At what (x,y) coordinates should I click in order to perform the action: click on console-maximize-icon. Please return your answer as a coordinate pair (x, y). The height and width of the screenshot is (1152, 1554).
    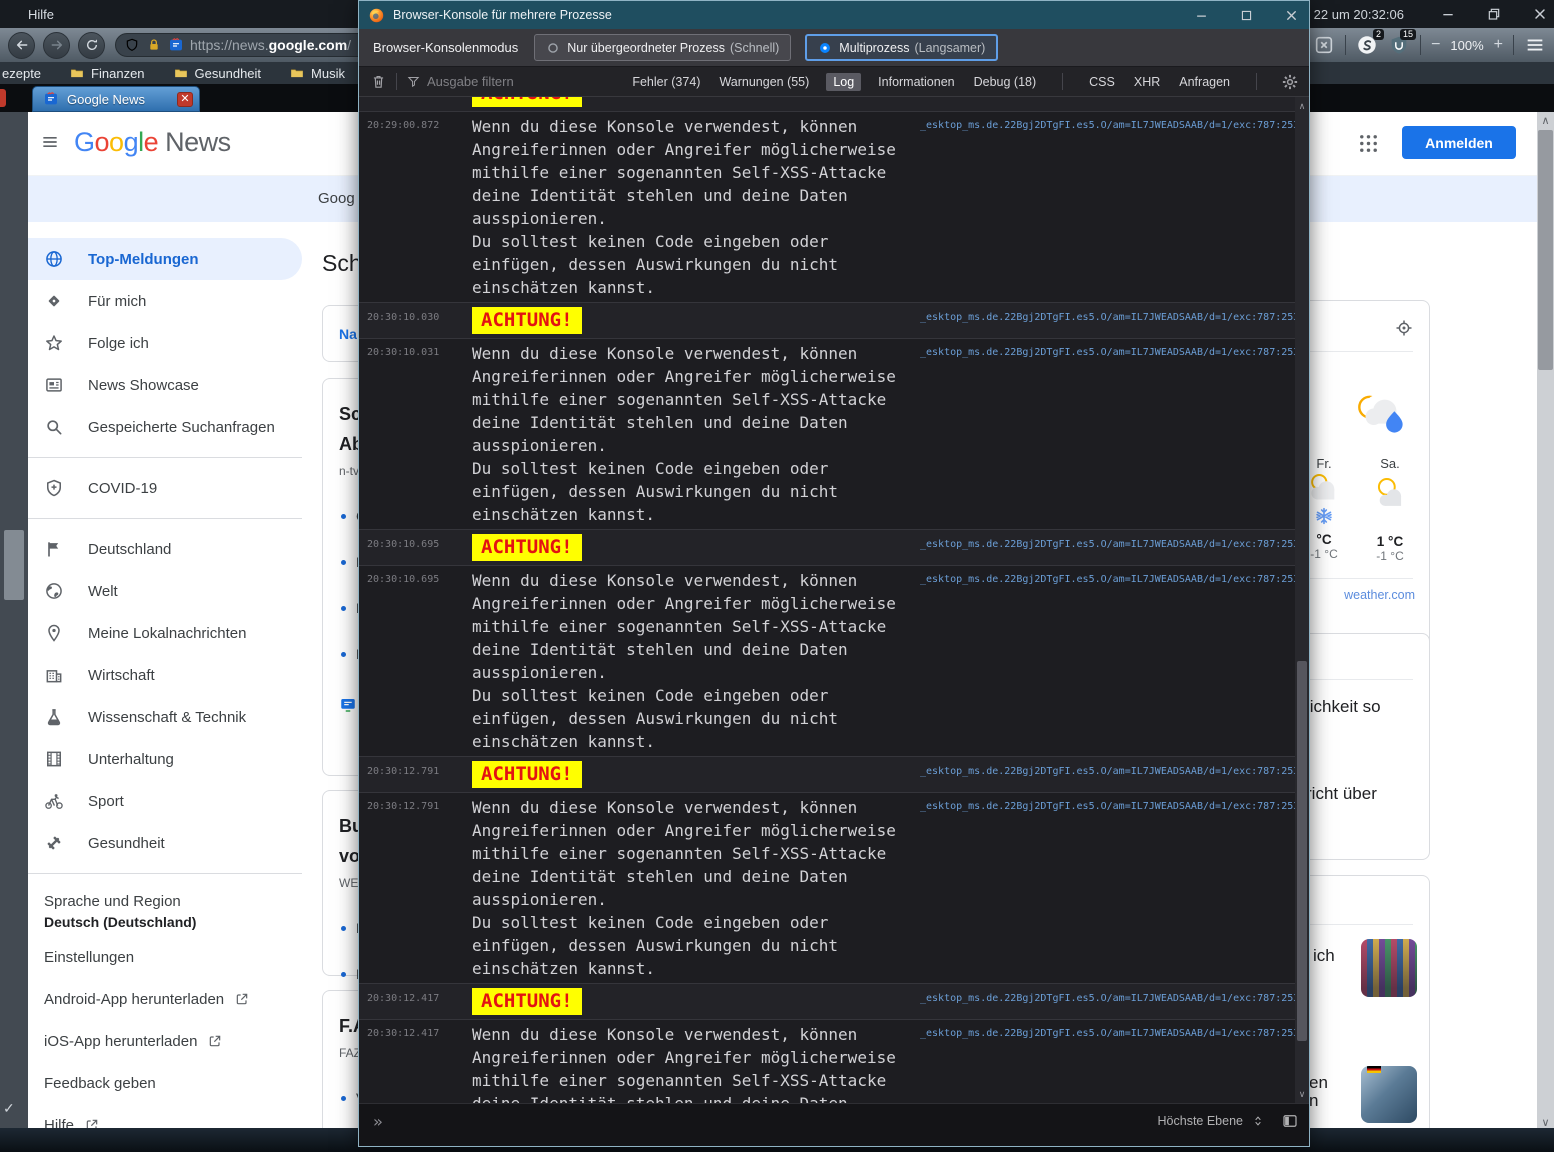
    Looking at the image, I should click on (1246, 15).